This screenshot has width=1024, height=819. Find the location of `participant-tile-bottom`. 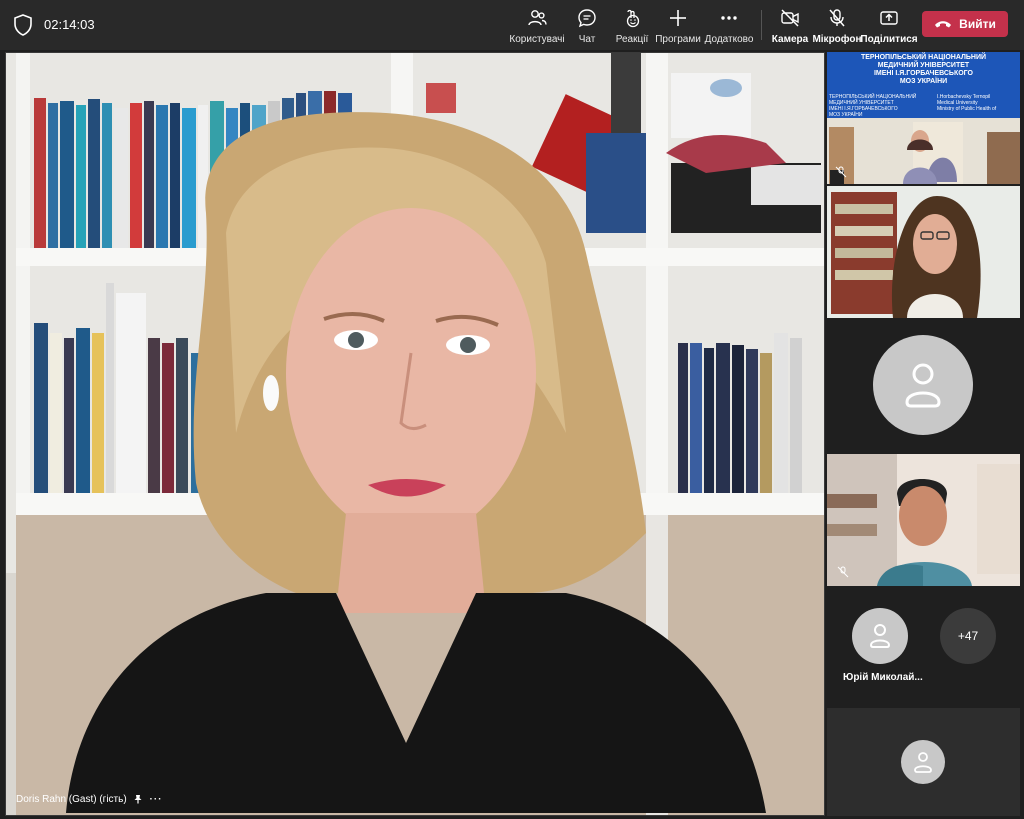

participant-tile-bottom is located at coordinates (923, 762).